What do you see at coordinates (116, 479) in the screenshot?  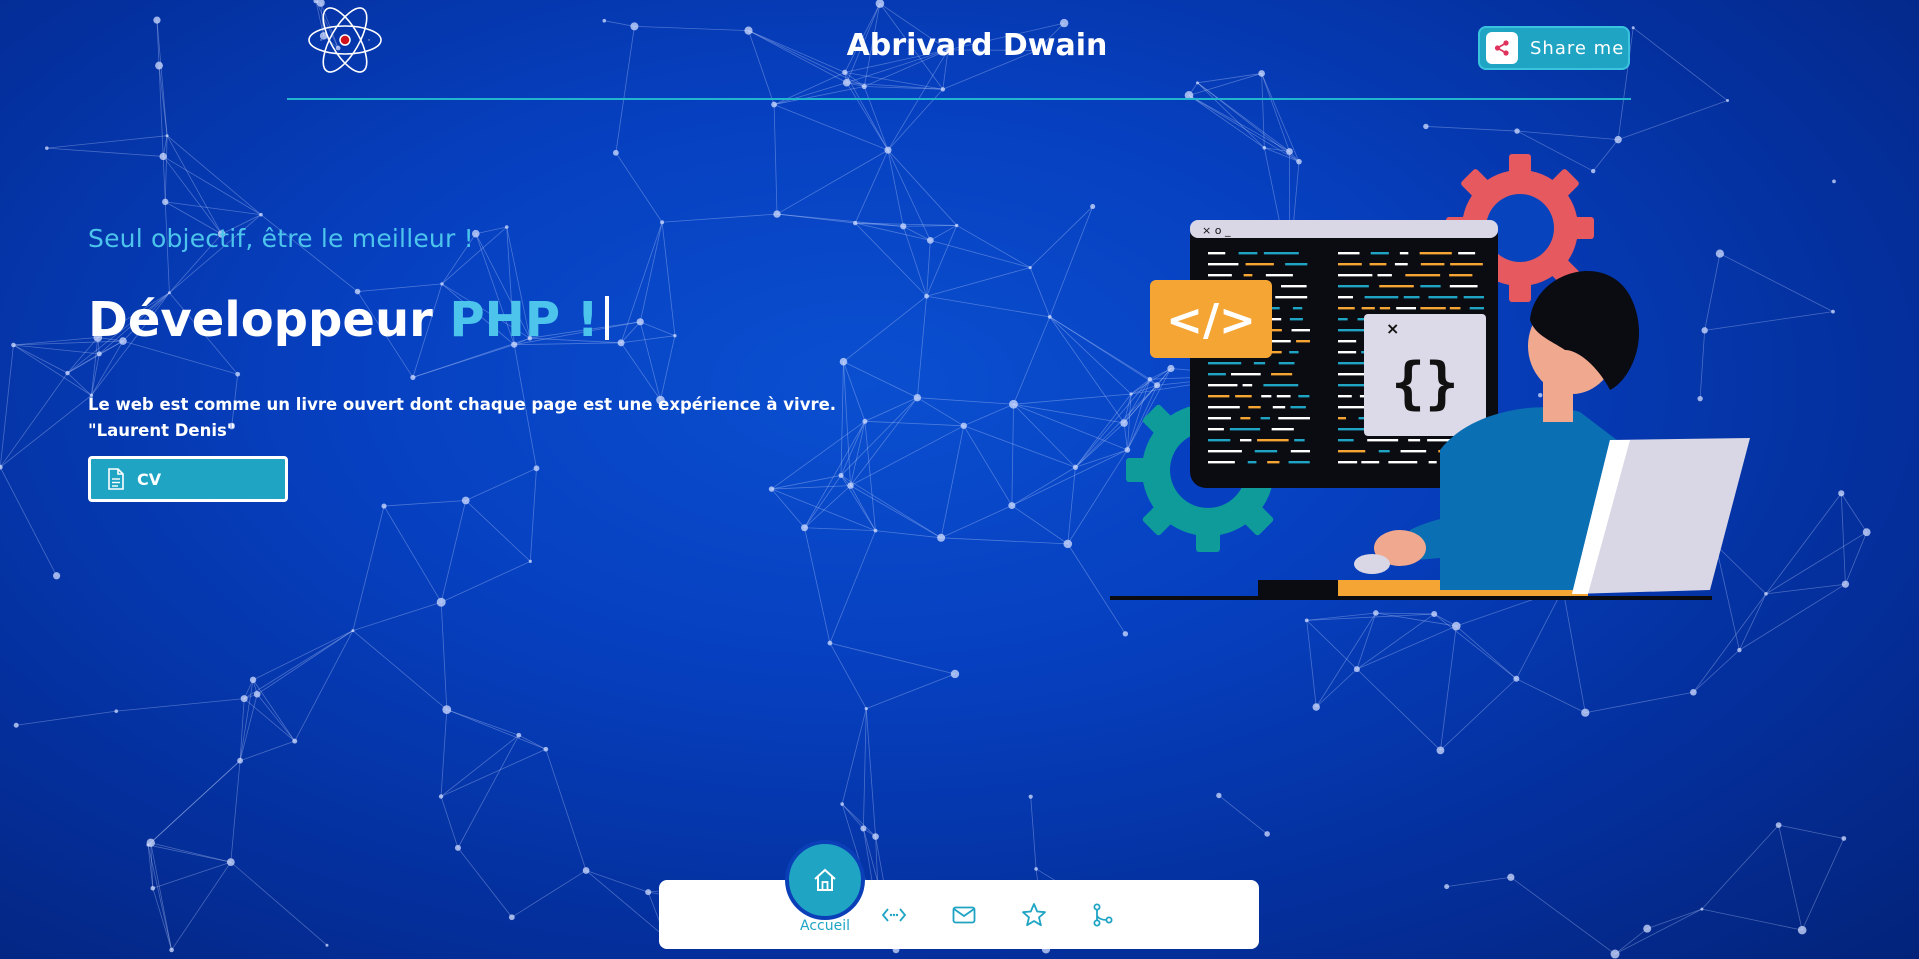 I see `document-icon` at bounding box center [116, 479].